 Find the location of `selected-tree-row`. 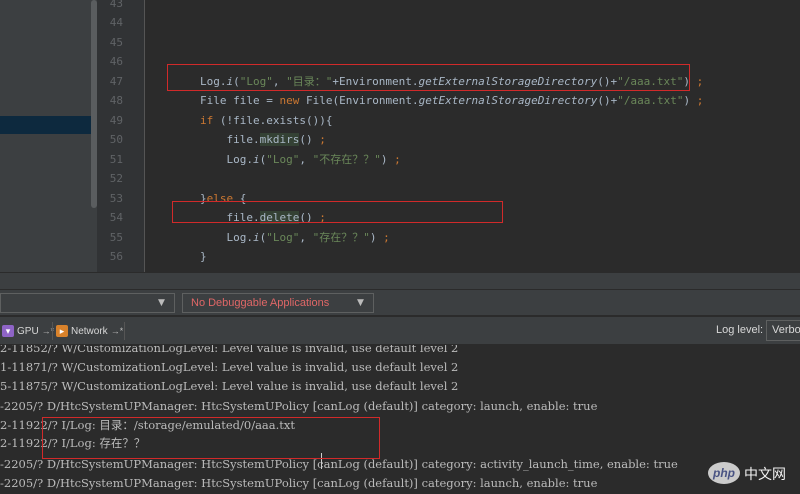

selected-tree-row is located at coordinates (48, 125).